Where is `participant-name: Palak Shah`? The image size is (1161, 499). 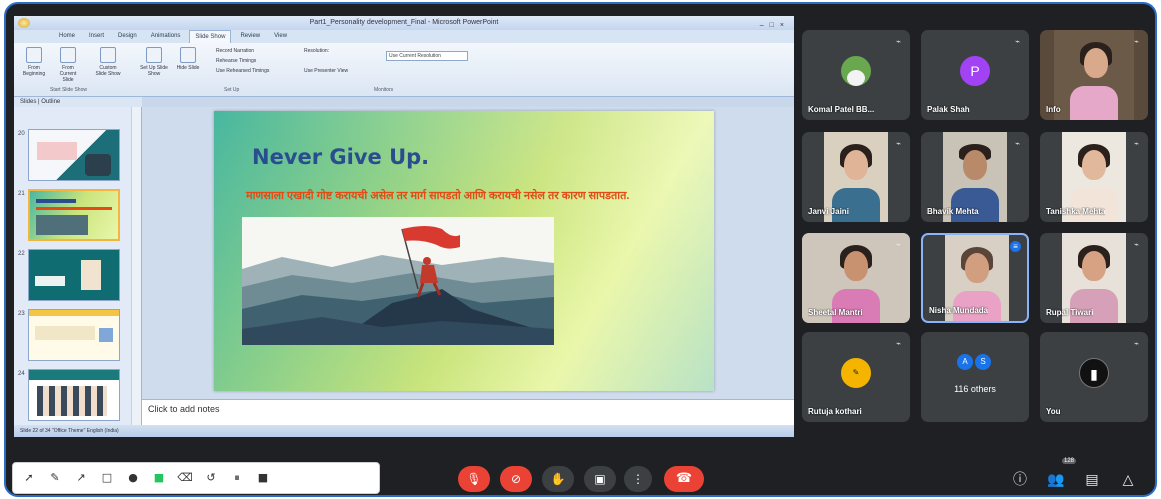 participant-name: Palak Shah is located at coordinates (948, 109).